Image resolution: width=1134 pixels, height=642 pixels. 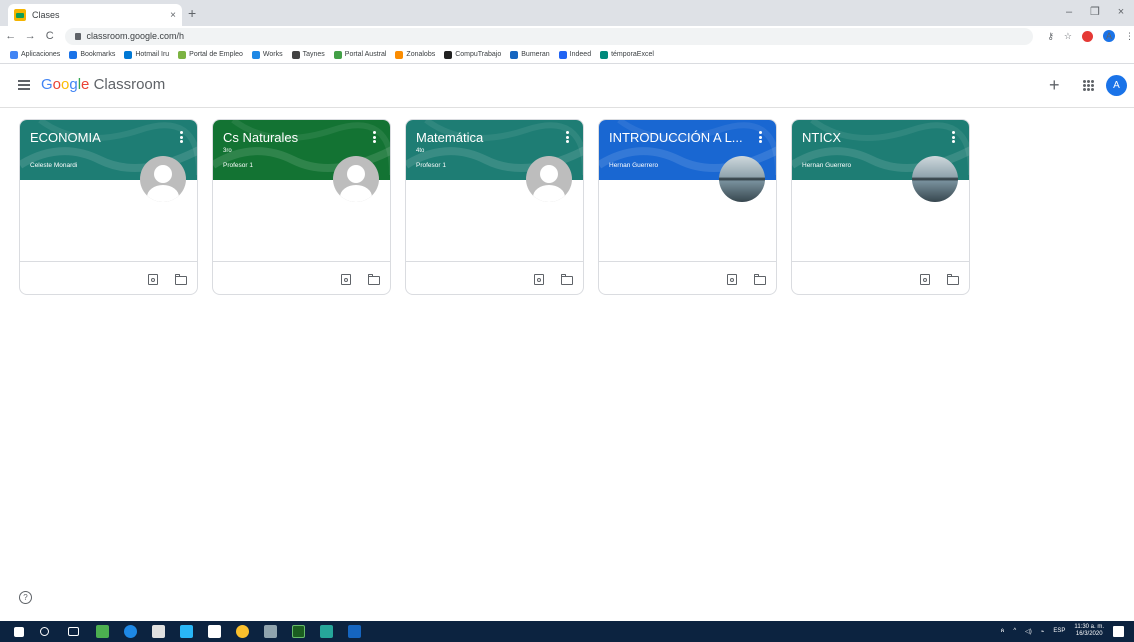 What do you see at coordinates (44, 631) in the screenshot?
I see `search-icon` at bounding box center [44, 631].